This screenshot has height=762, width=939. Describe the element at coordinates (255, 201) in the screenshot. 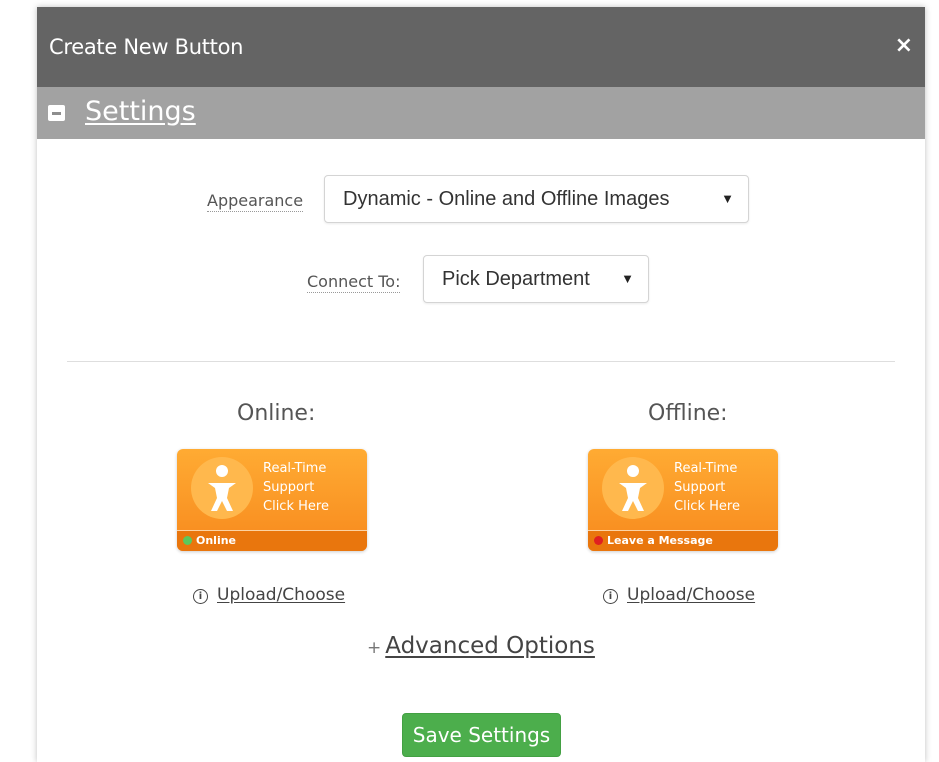

I see `appearance-label: Appearance` at that location.